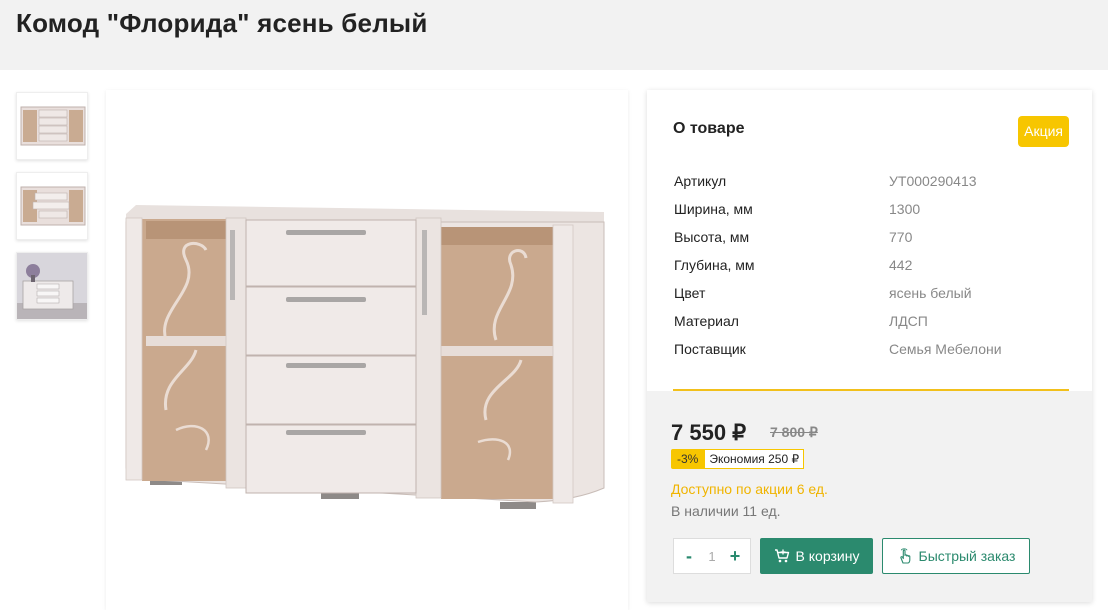 The height and width of the screenshot is (610, 1108). I want to click on property-key: Высота, мм, so click(712, 237).